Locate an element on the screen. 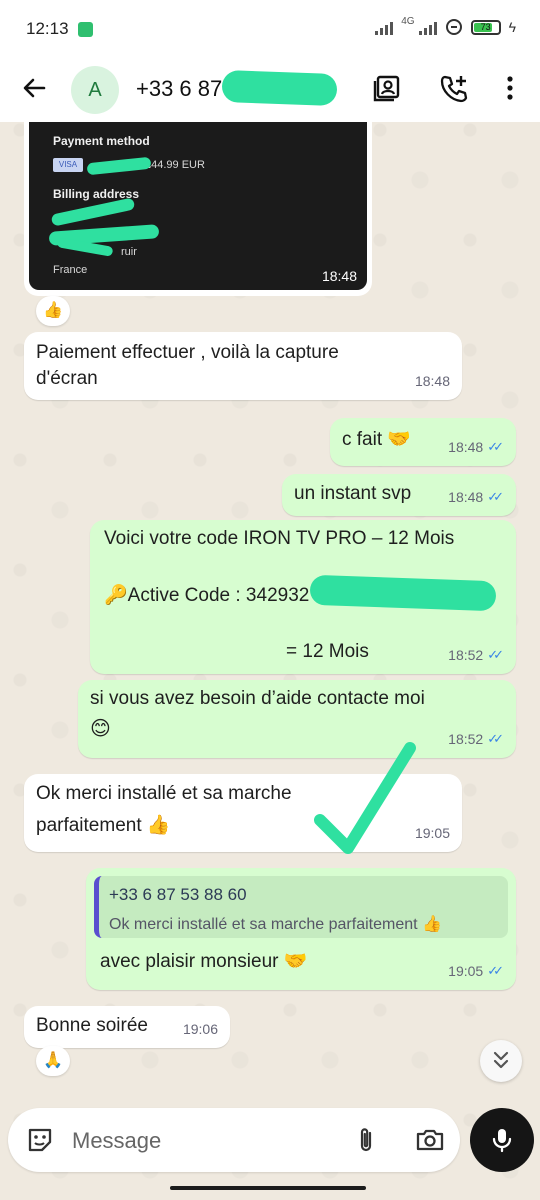 Image resolution: width=540 pixels, height=1200 pixels. message-text: d'écran is located at coordinates (67, 378).